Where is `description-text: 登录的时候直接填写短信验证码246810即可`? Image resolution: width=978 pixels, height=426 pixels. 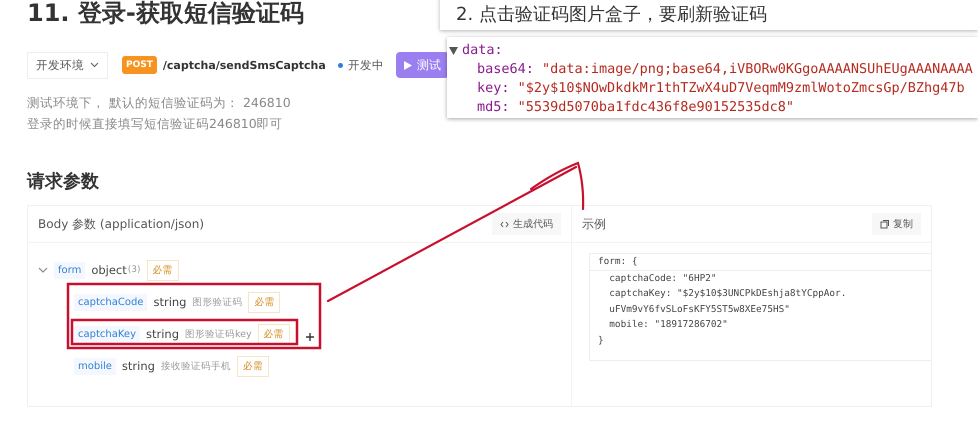 description-text: 登录的时候直接填写短信验证码246810即可 is located at coordinates (155, 124).